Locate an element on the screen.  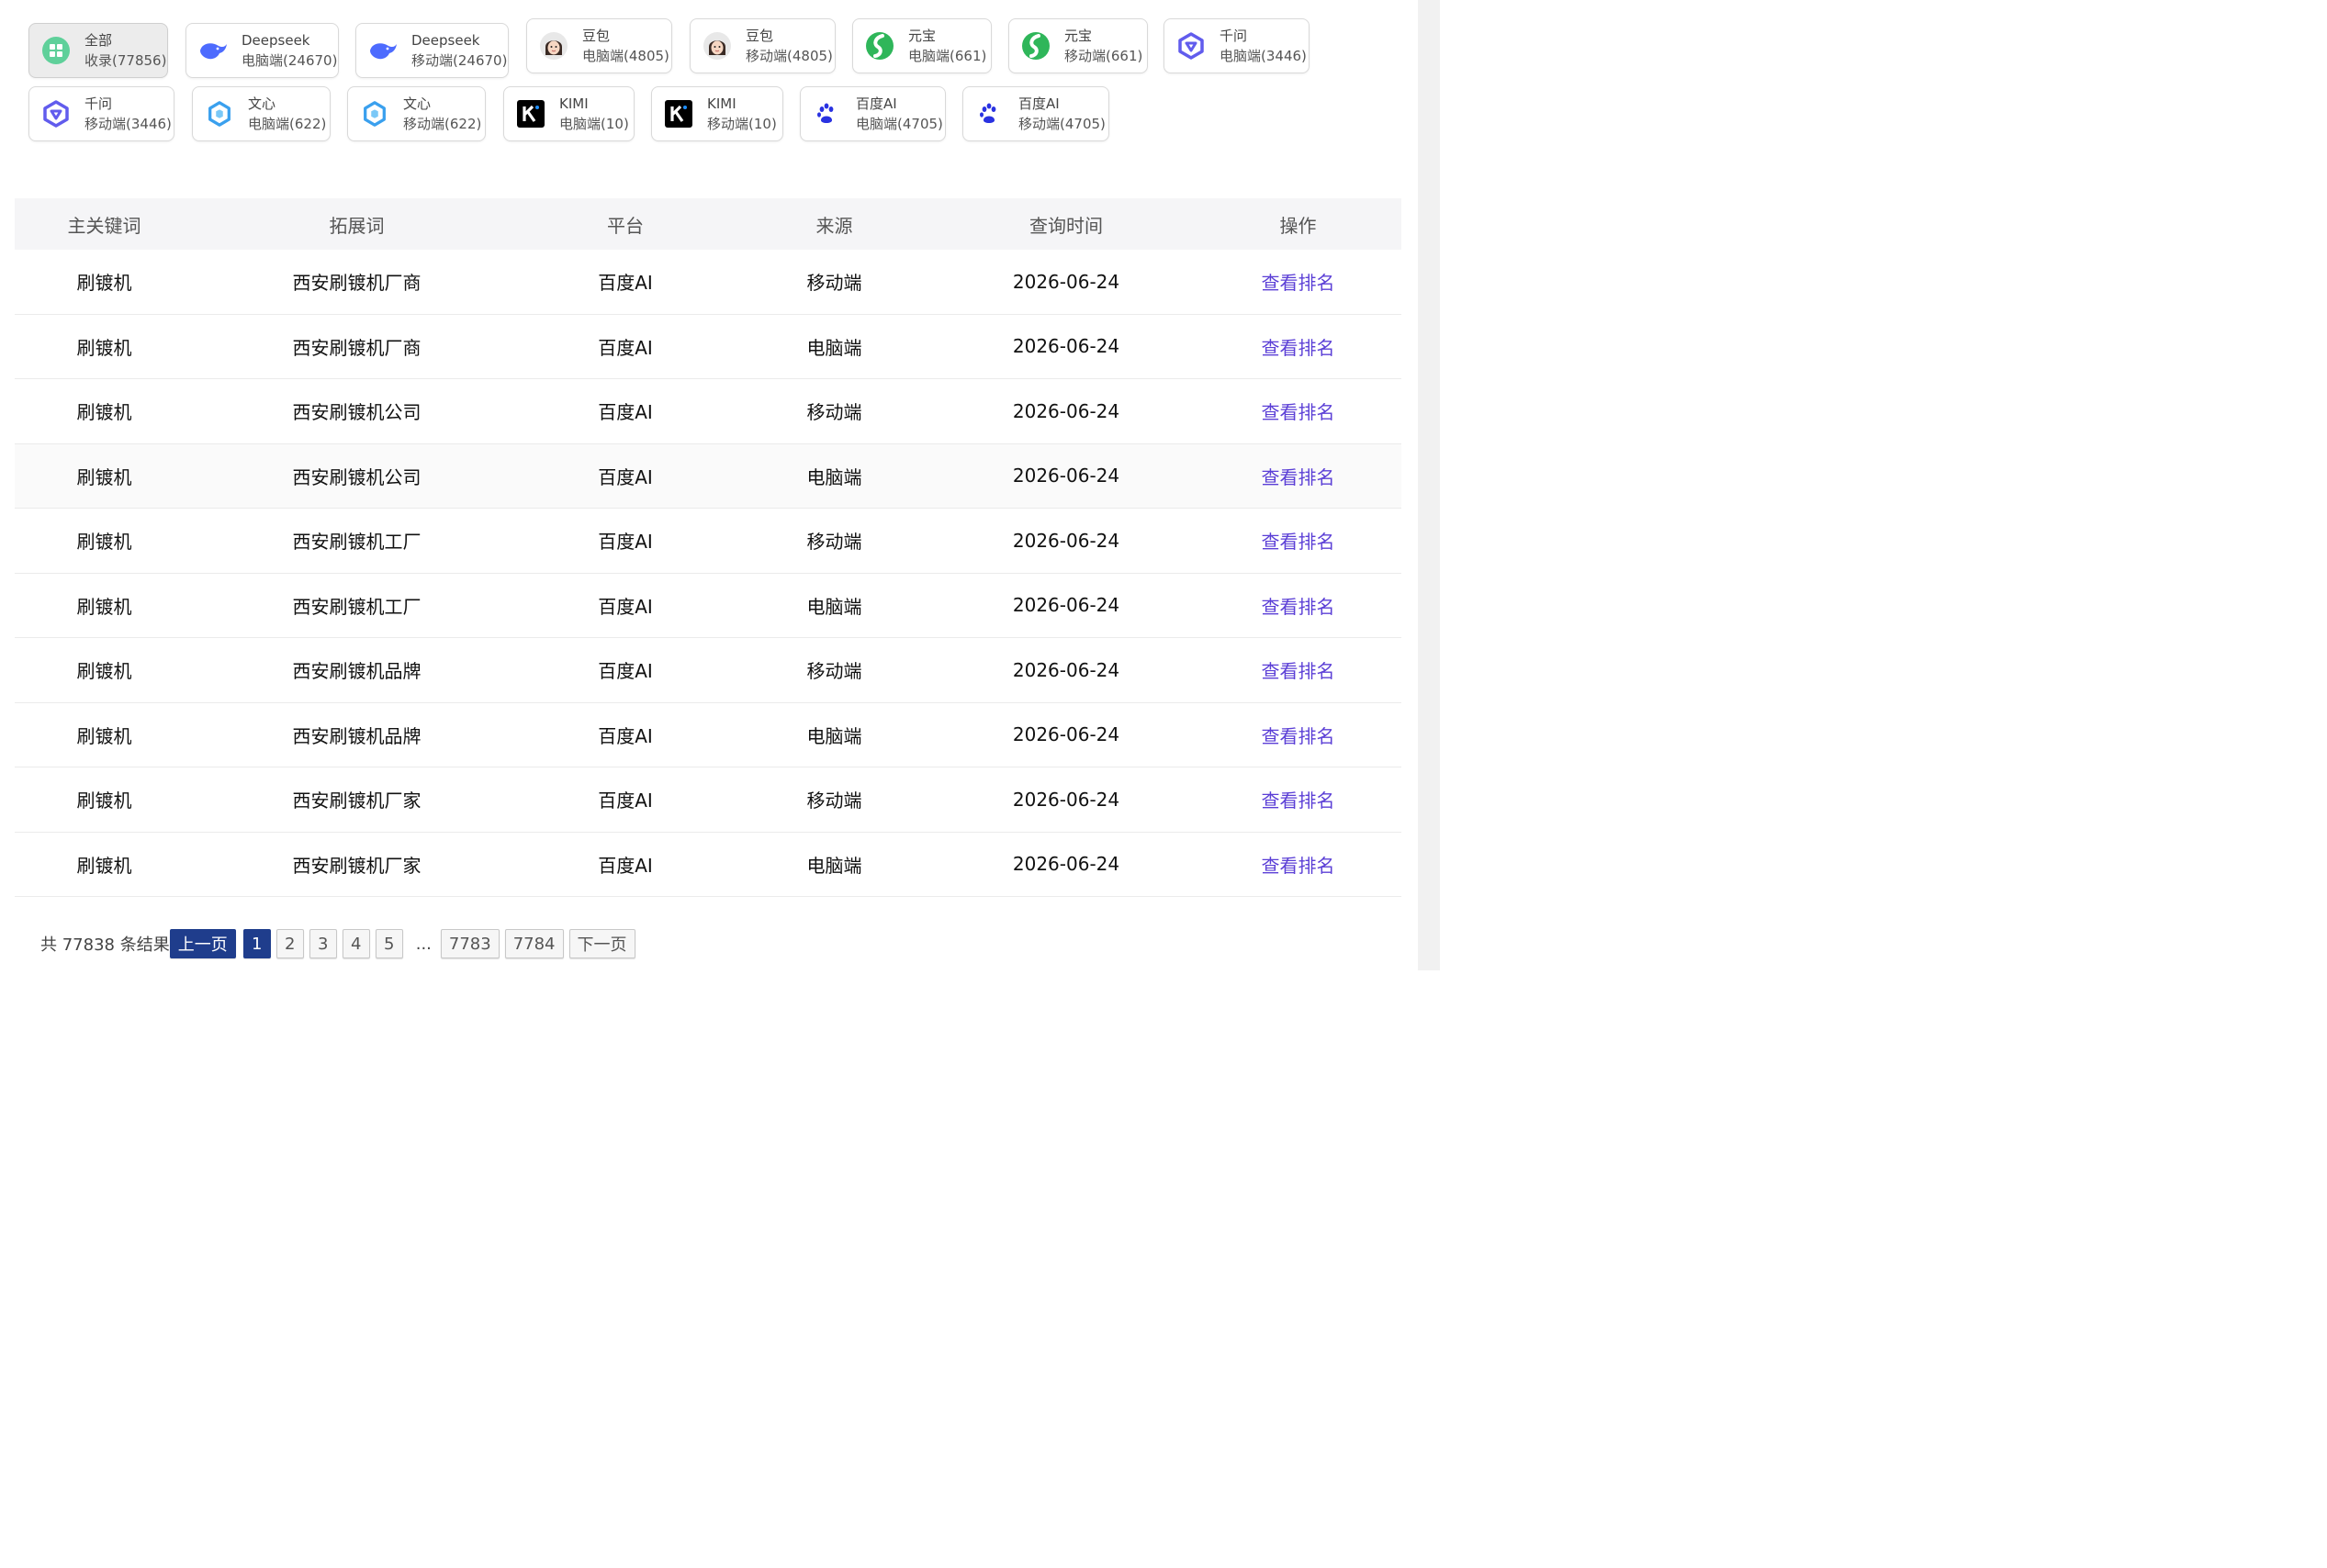
filter-count: 电脑端(3446) is located at coordinates (1263, 56).